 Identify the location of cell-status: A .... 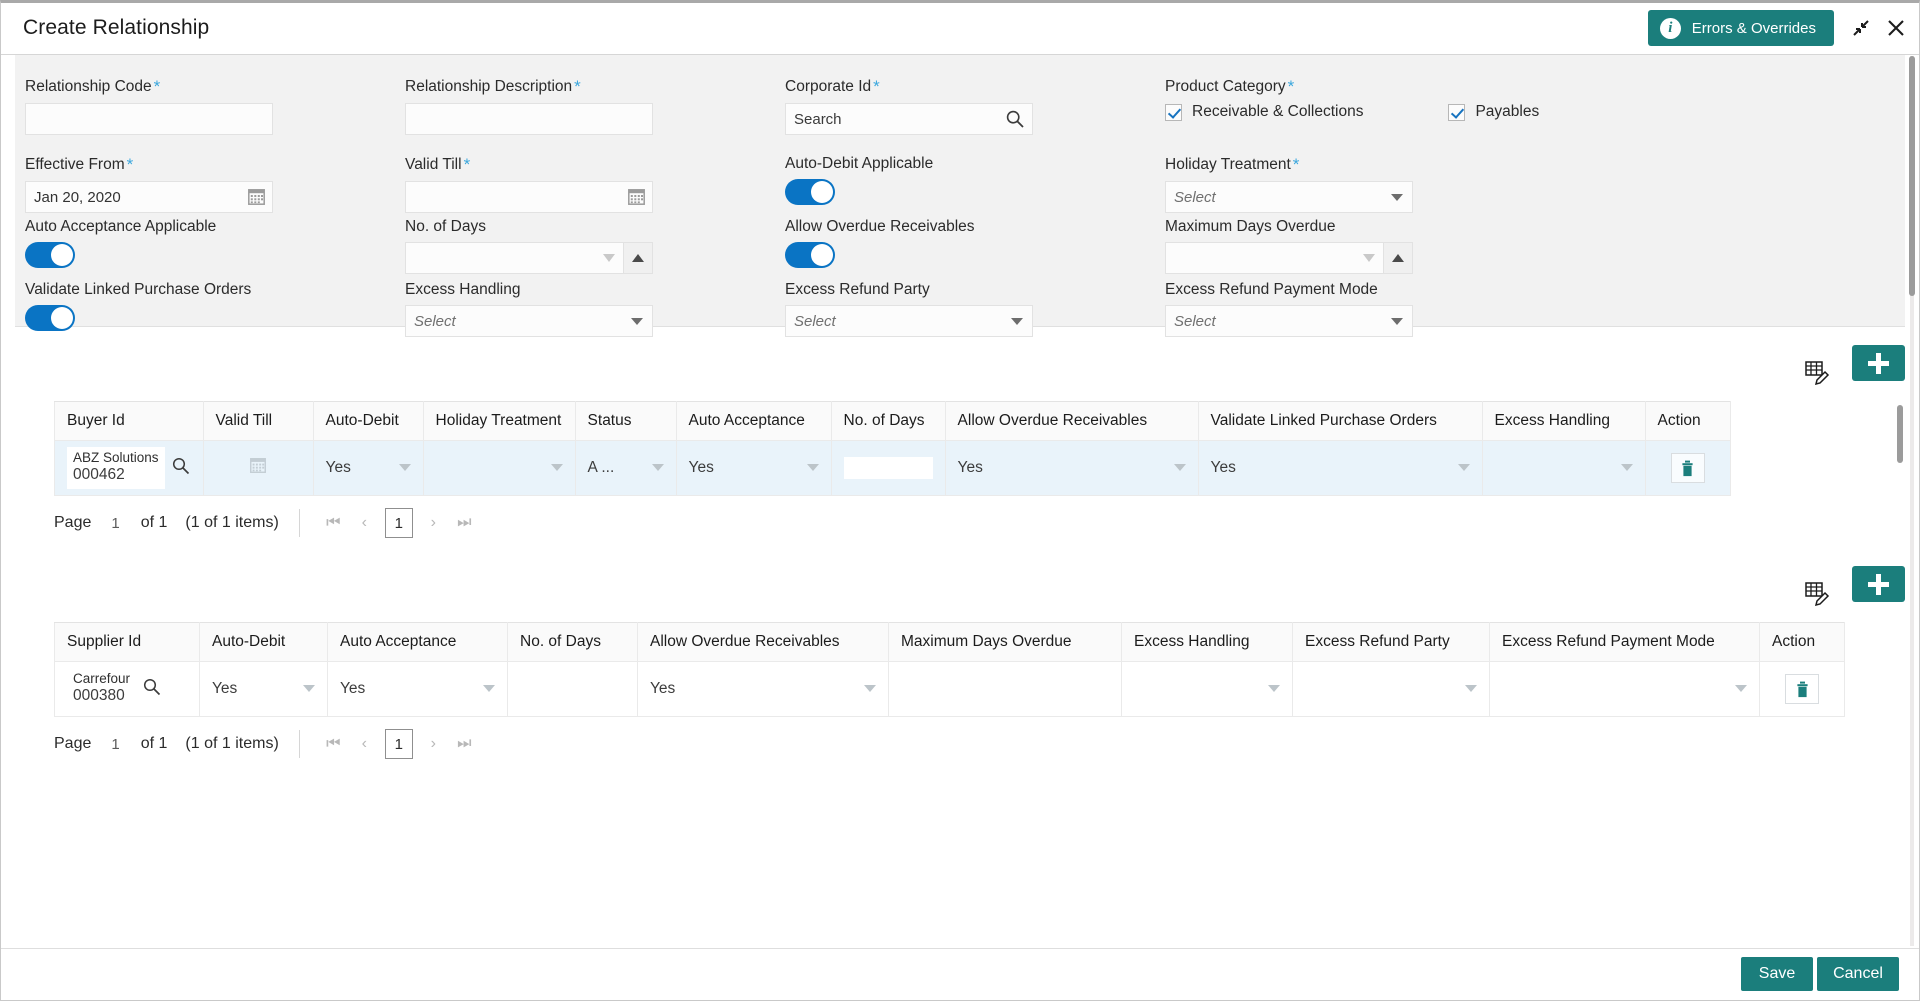
(625, 468).